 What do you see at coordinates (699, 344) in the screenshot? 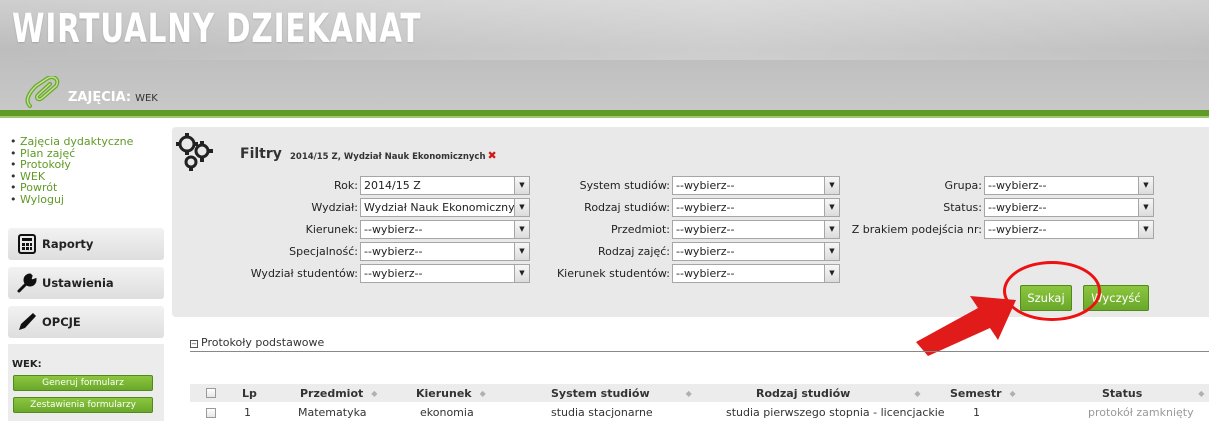
I see `protocols-section-header: − Protokoły podstawowe` at bounding box center [699, 344].